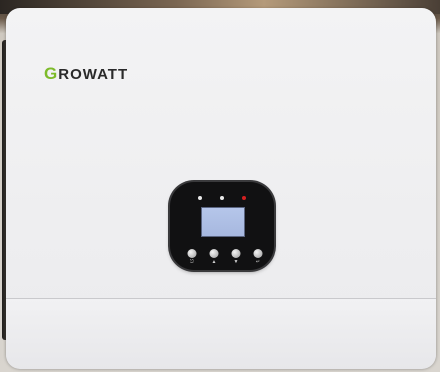 Image resolution: width=440 pixels, height=372 pixels. Describe the element at coordinates (214, 253) in the screenshot. I see `up-button` at that location.